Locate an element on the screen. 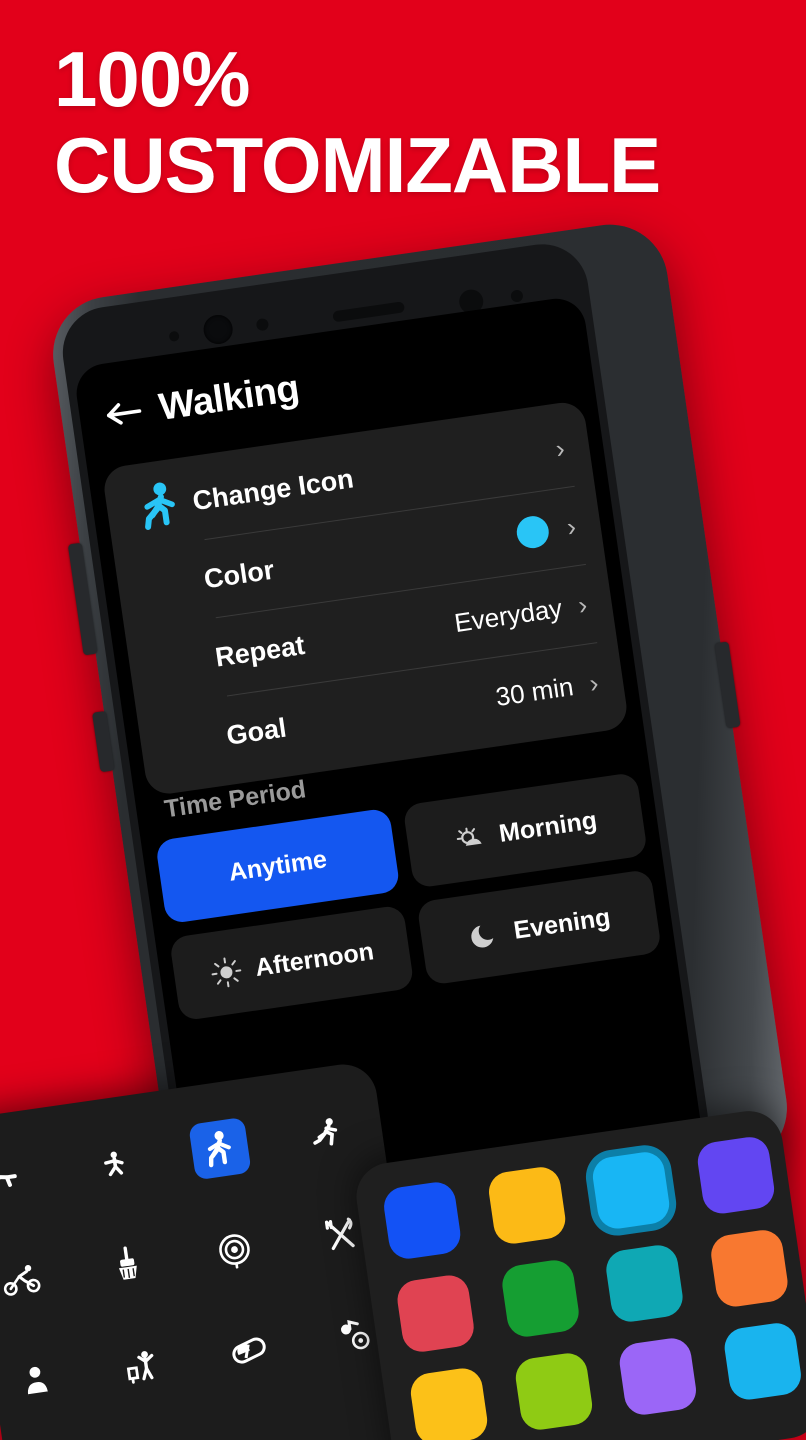 The height and width of the screenshot is (1440, 806). time-option-morning: Morning is located at coordinates (525, 830).